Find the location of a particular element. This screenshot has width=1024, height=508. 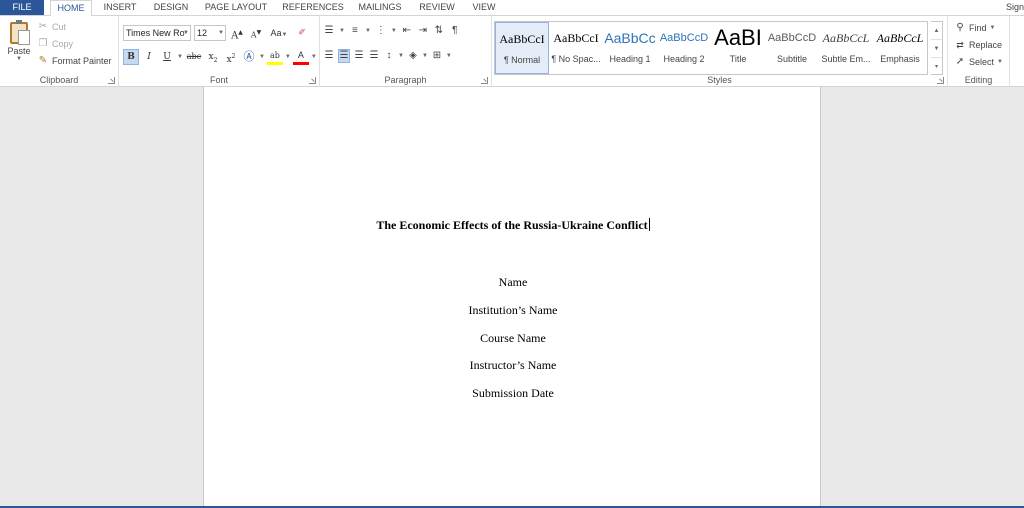

grow-font-button: A▲ is located at coordinates (237, 33).